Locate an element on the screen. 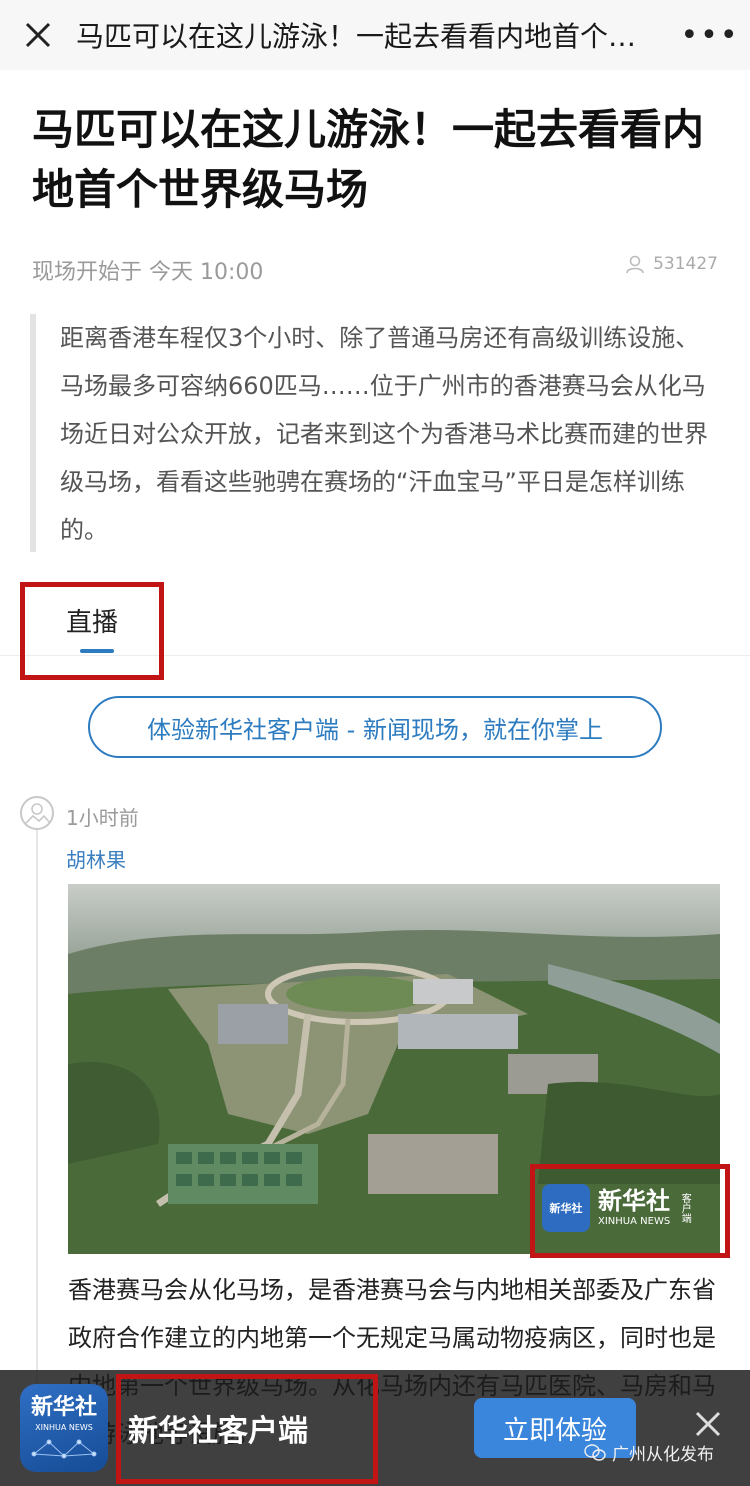 Image resolution: width=750 pixels, height=1486 pixels. article-meta: 现场开始于 今天 10:00 531427 is located at coordinates (377, 269).